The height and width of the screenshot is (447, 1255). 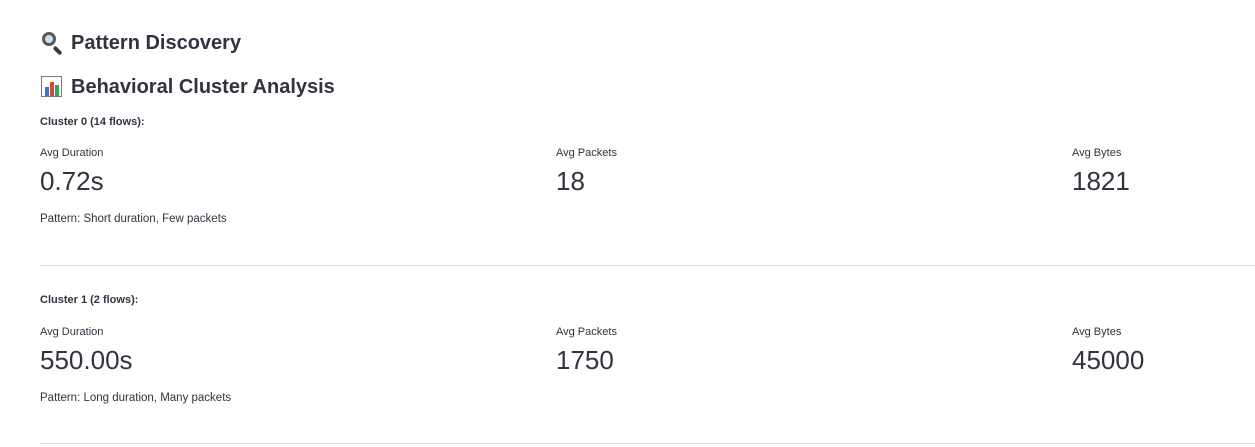 I want to click on cluster-1-avg-duration-metric: Avg Duration 550.00s, so click(x=86, y=350).